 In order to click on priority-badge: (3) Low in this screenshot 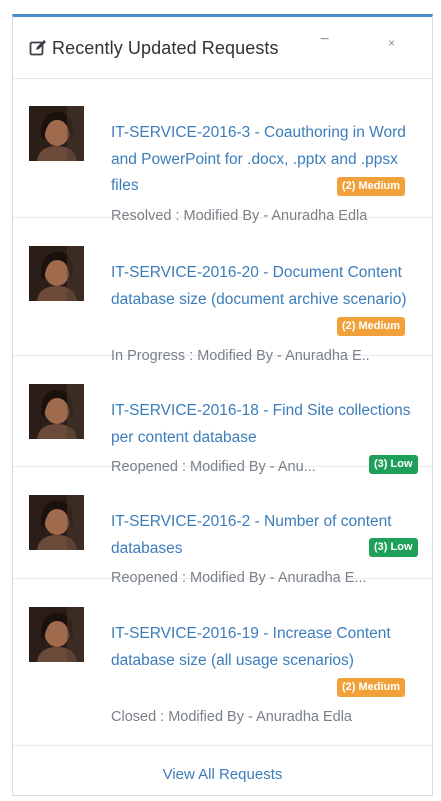, I will do `click(393, 547)`.